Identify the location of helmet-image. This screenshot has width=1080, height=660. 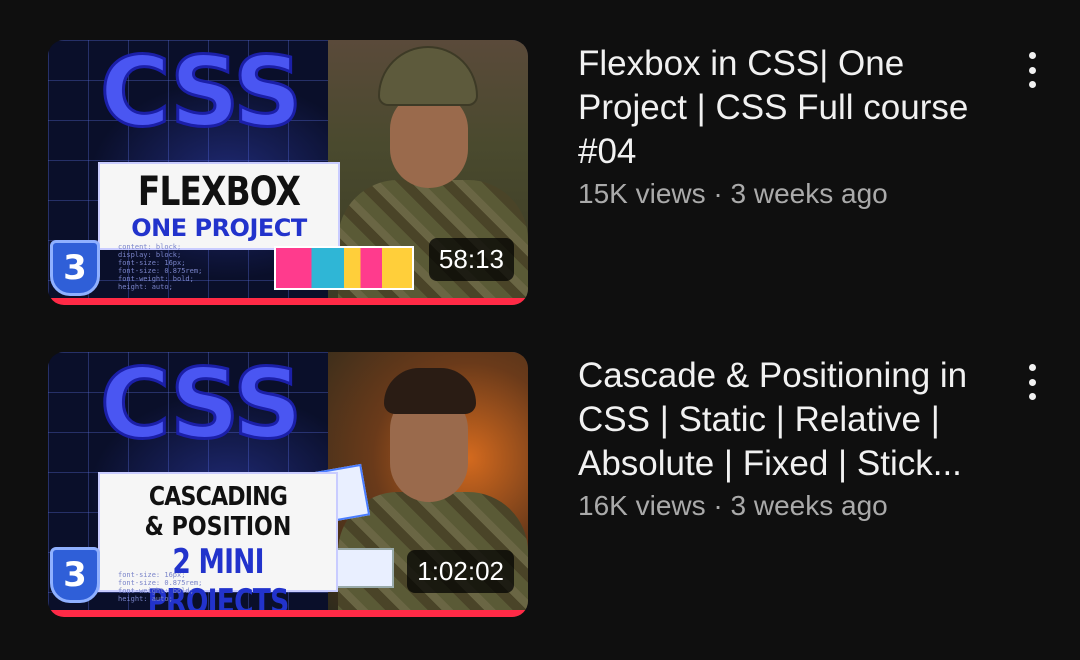
(428, 76).